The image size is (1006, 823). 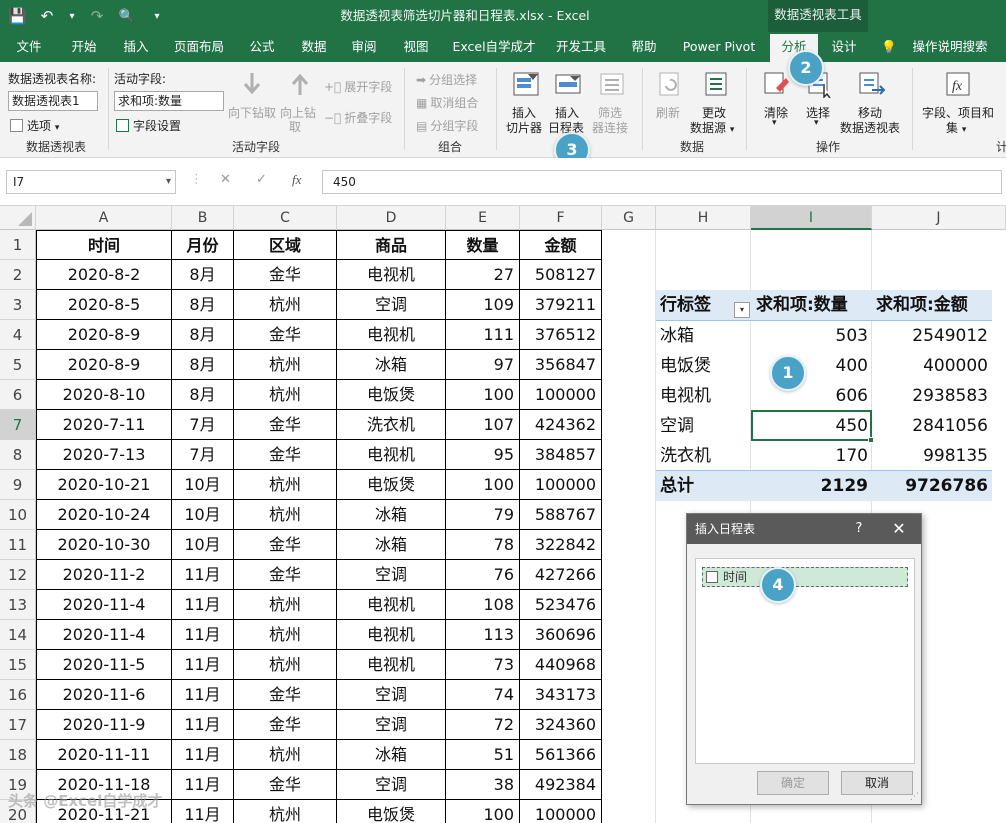 I want to click on row-header: 2, so click(x=18, y=275).